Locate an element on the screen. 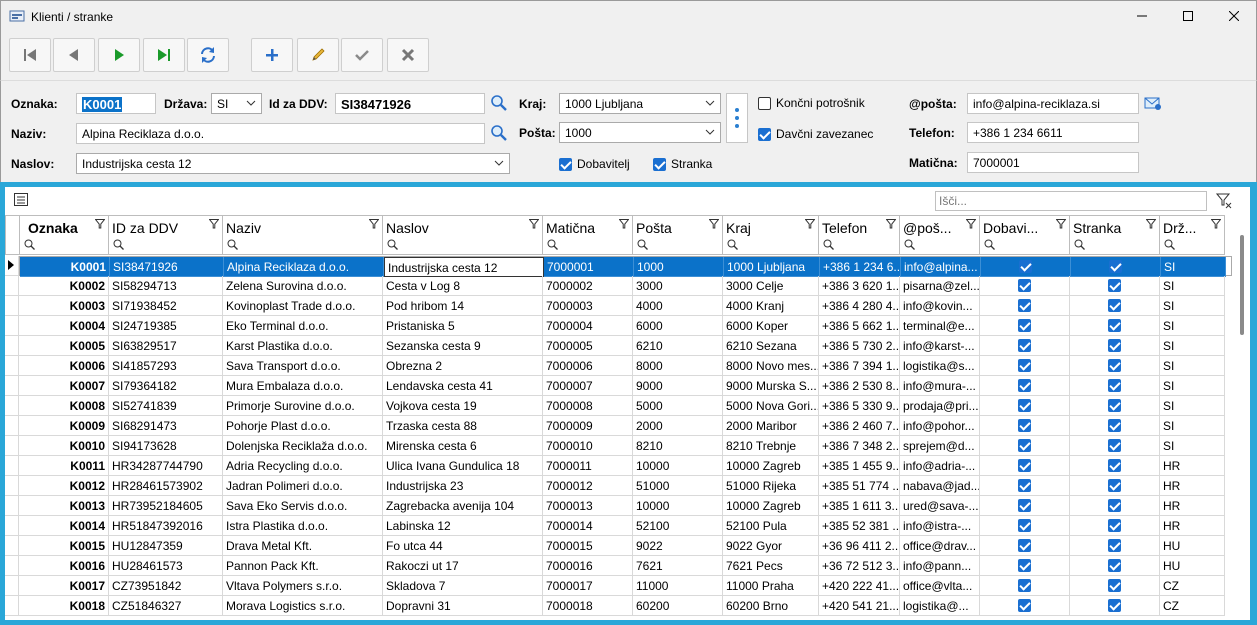 Image resolution: width=1257 pixels, height=625 pixels. clear-filter-button is located at coordinates (1223, 202).